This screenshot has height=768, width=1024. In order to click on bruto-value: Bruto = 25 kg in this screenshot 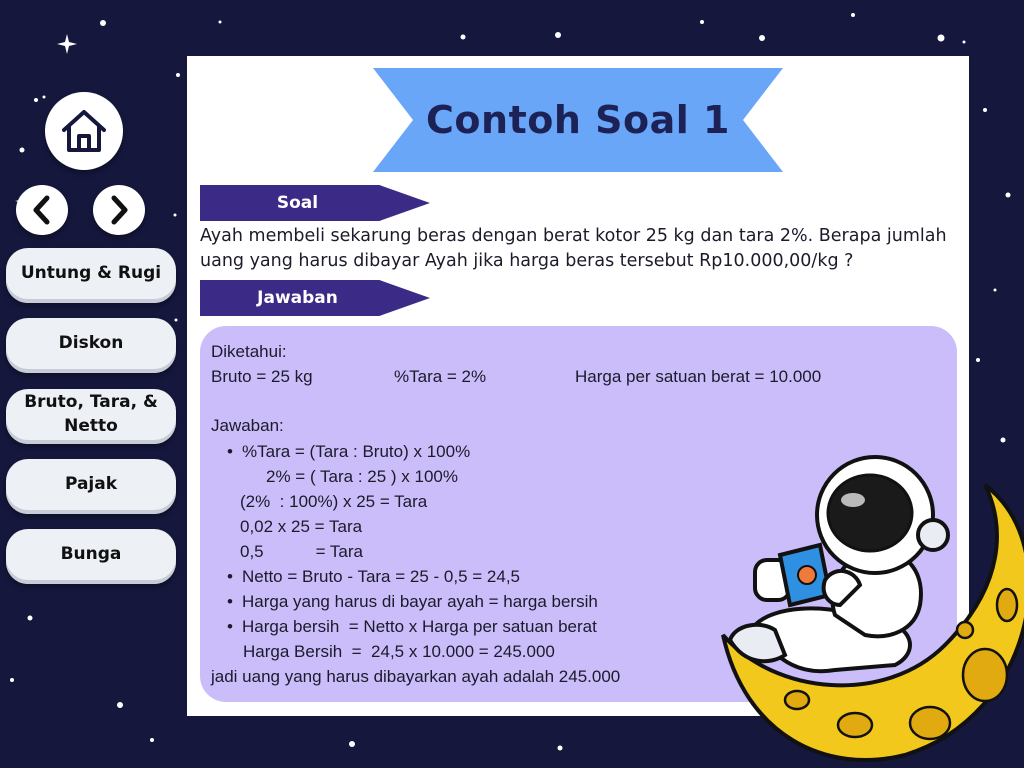, I will do `click(262, 376)`.